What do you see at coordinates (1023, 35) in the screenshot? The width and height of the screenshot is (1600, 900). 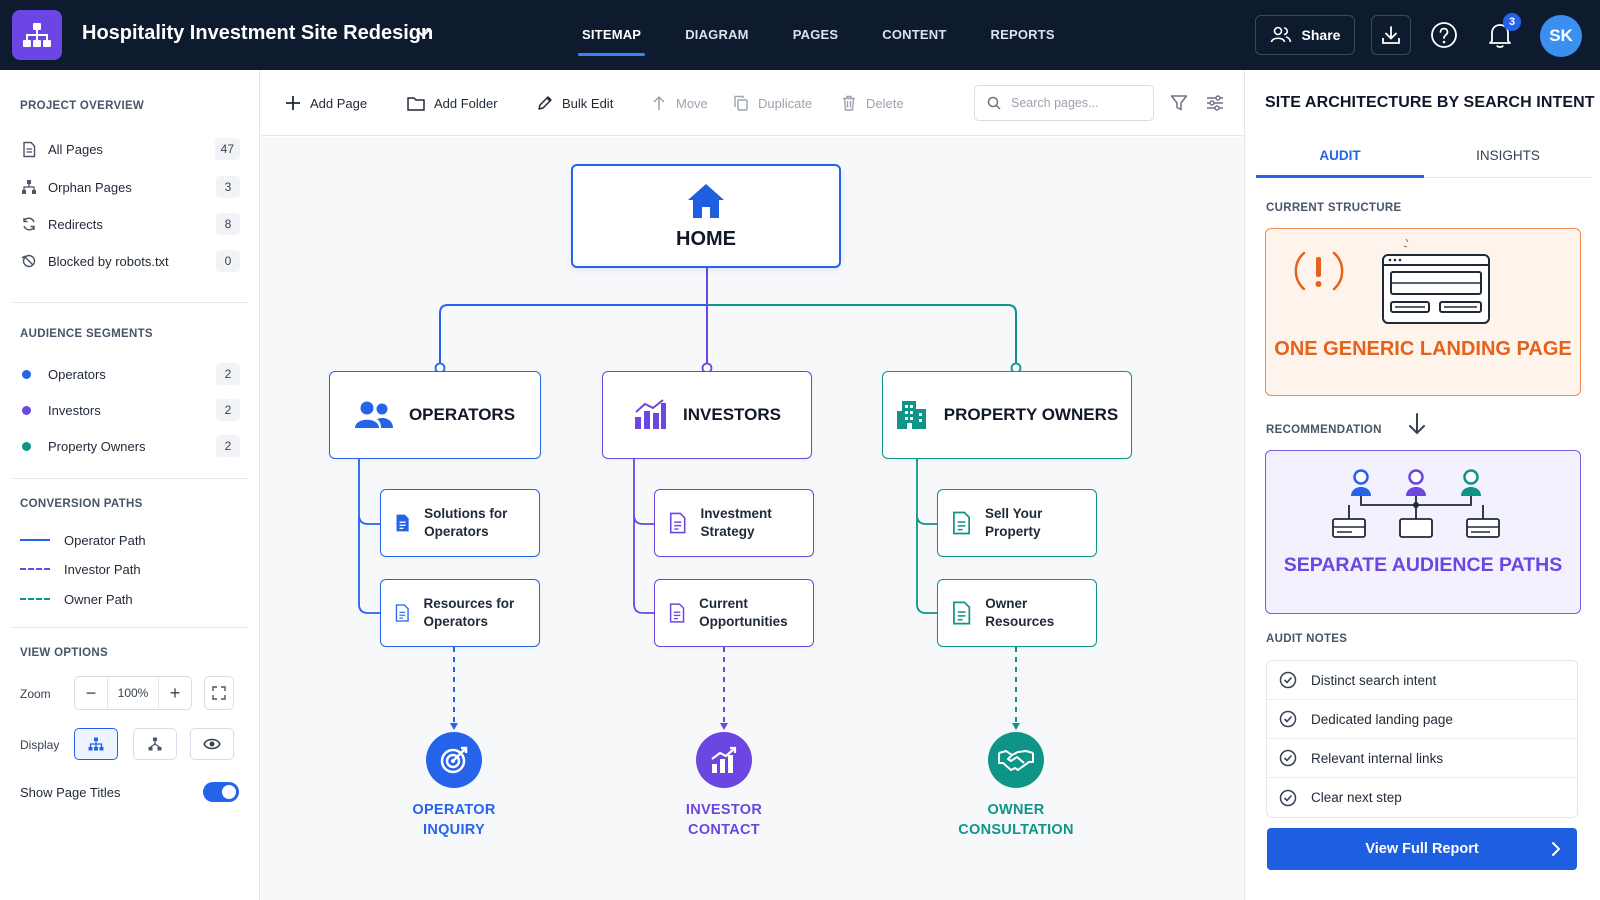 I see `nav-reports: REPORTS` at bounding box center [1023, 35].